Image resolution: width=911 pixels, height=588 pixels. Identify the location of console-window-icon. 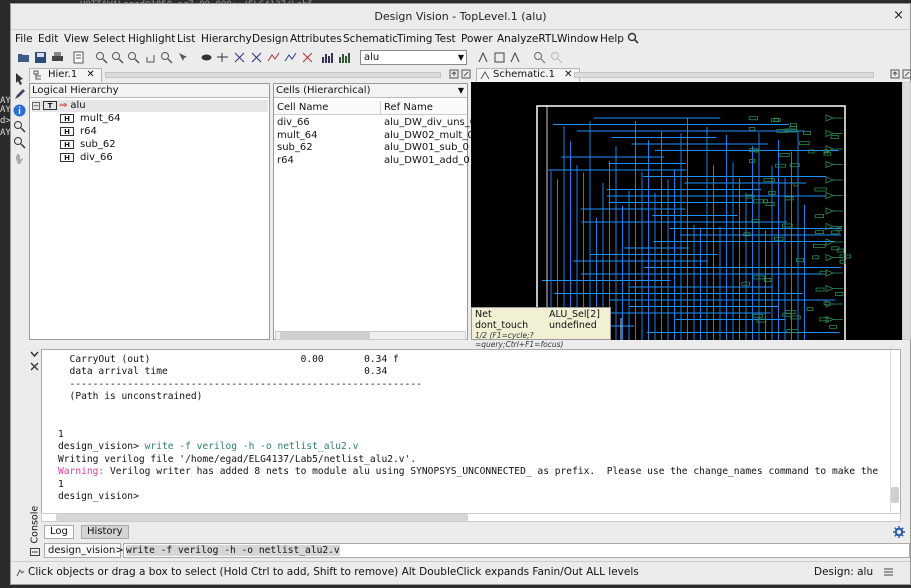
(35, 552).